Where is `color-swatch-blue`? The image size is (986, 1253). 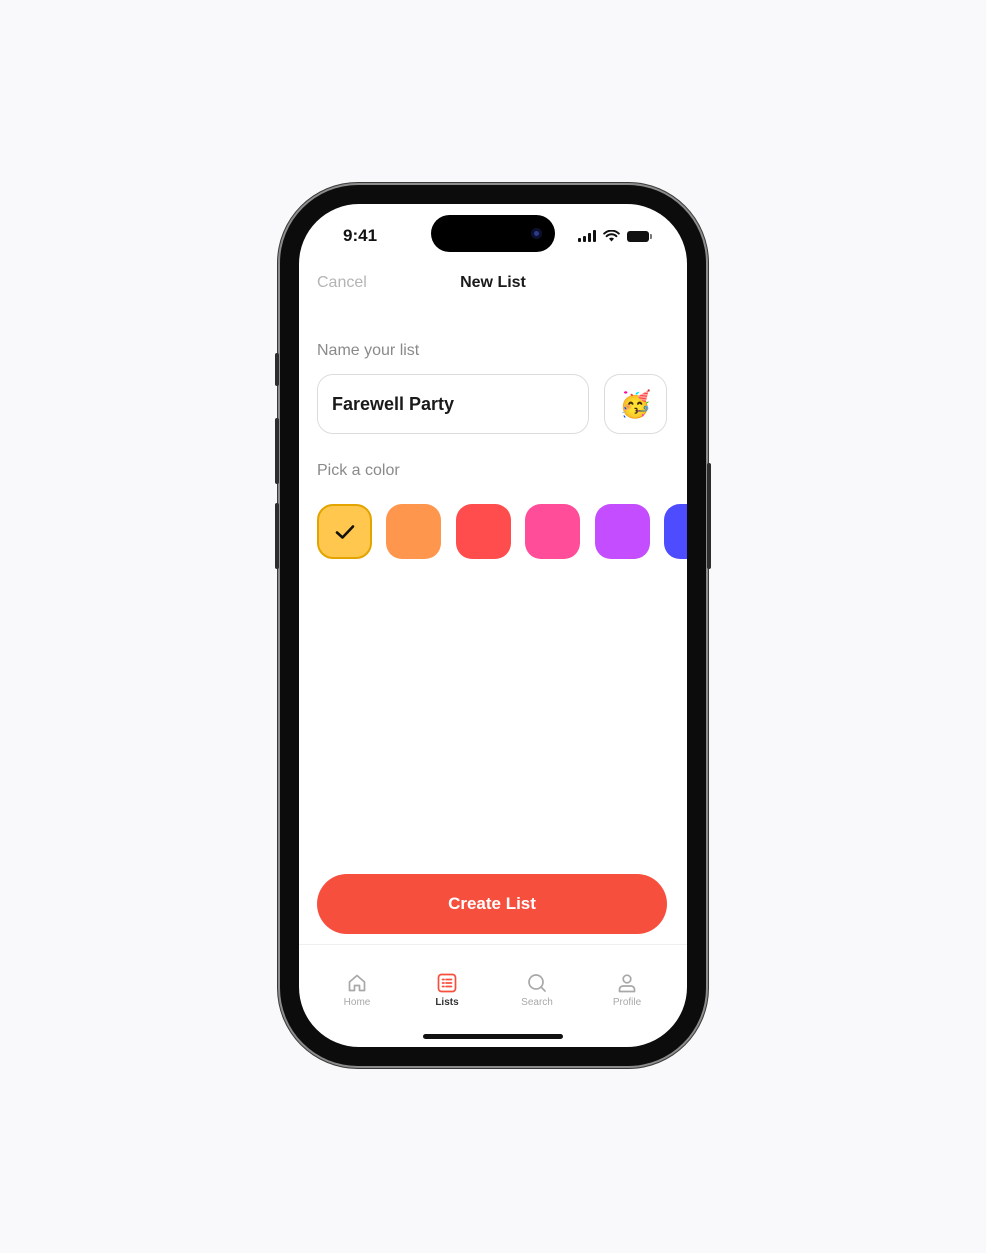
color-swatch-blue is located at coordinates (675, 531).